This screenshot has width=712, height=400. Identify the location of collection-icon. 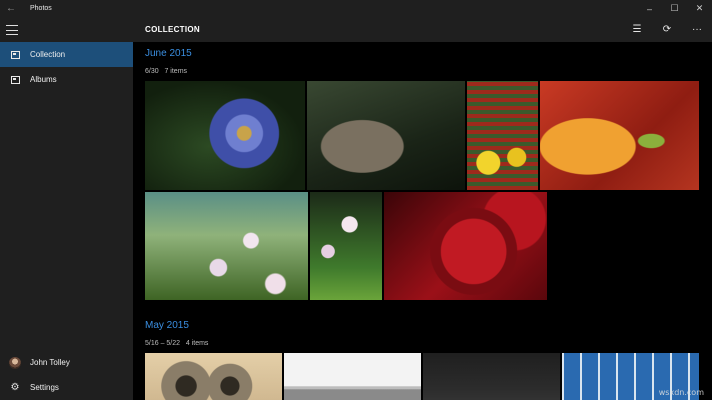
(15, 54).